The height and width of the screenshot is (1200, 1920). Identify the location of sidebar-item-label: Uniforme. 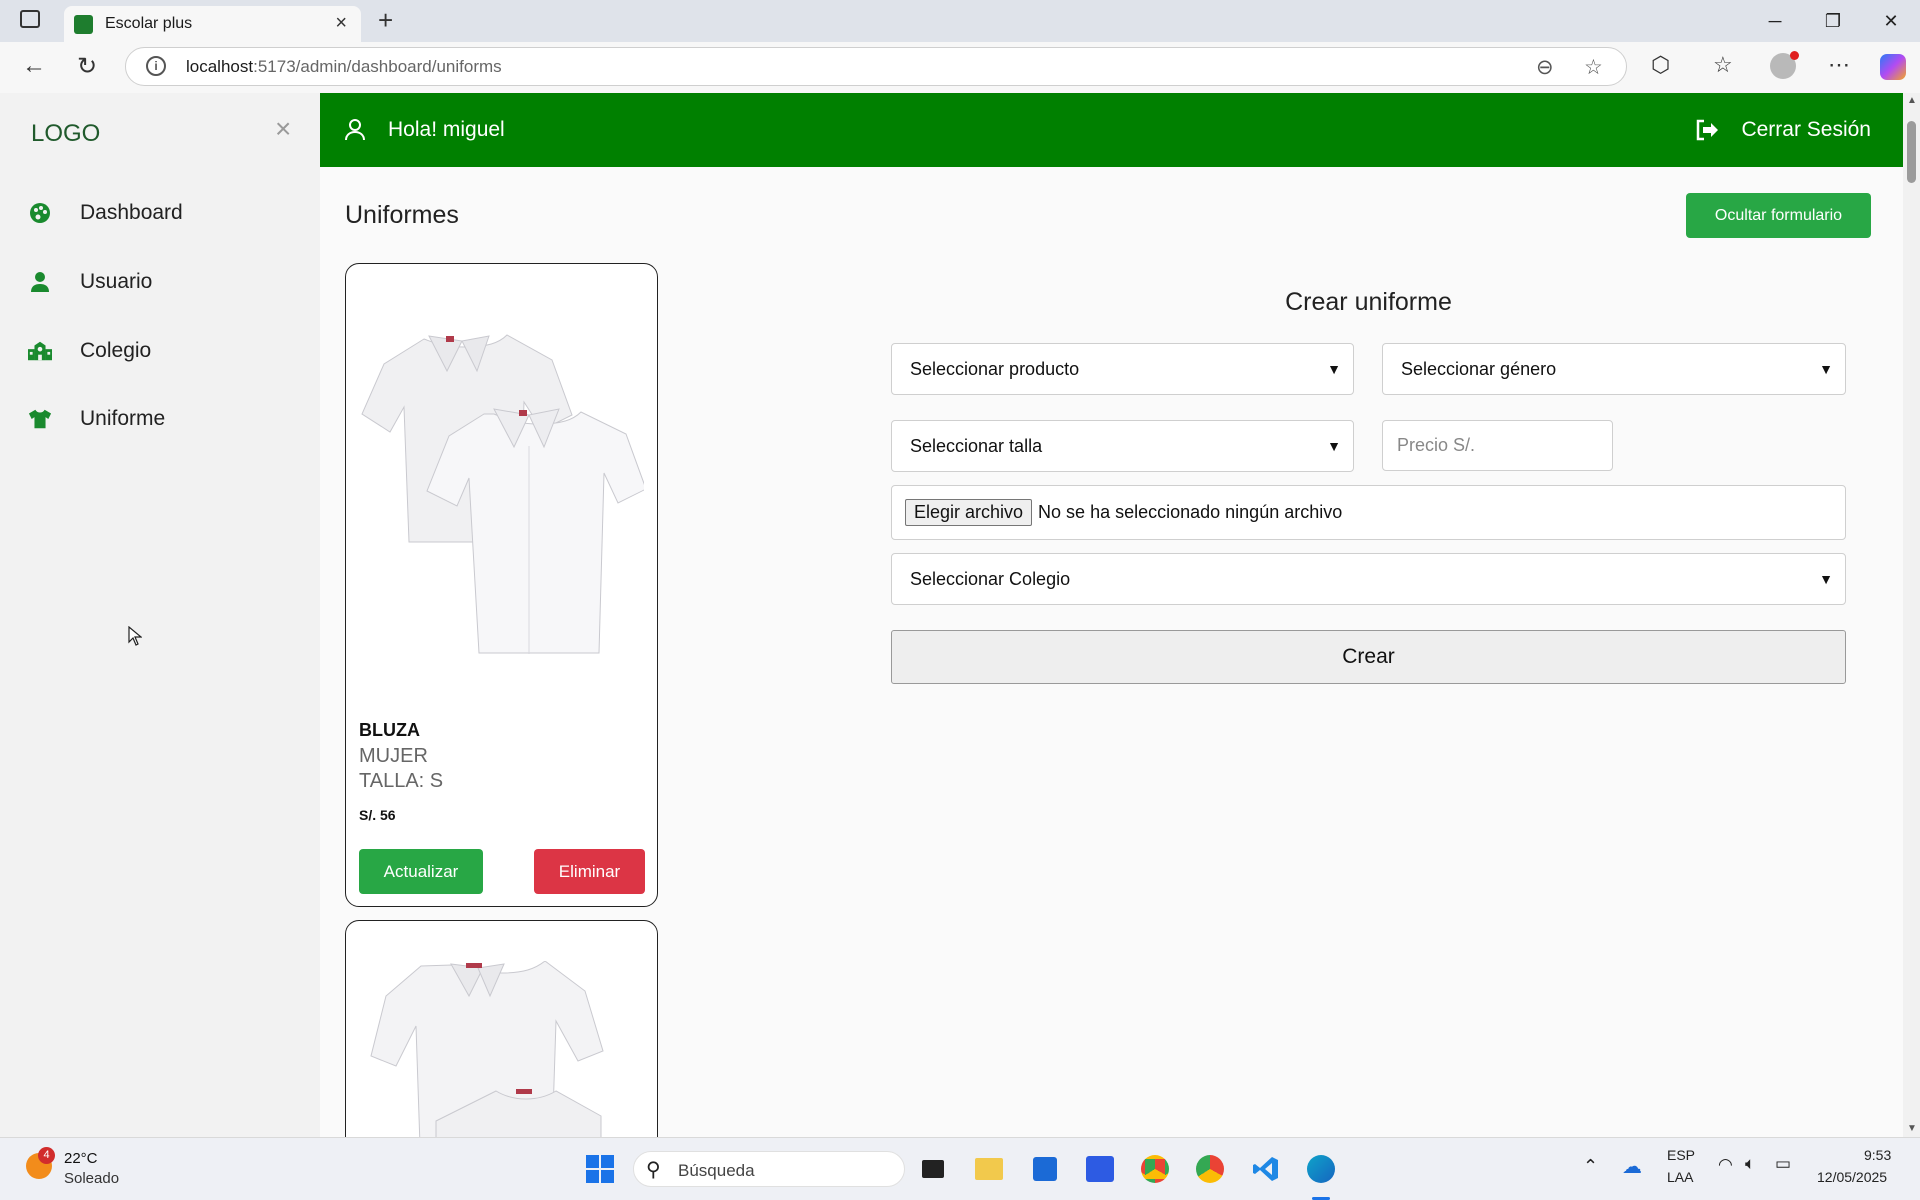
(123, 418).